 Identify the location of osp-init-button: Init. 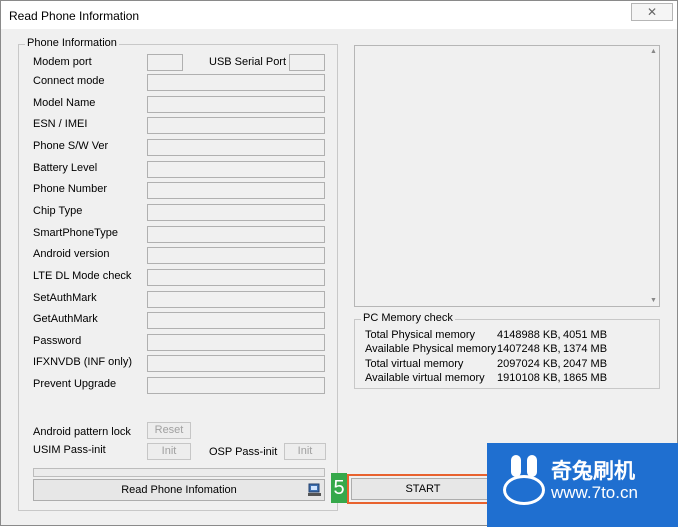
(305, 451).